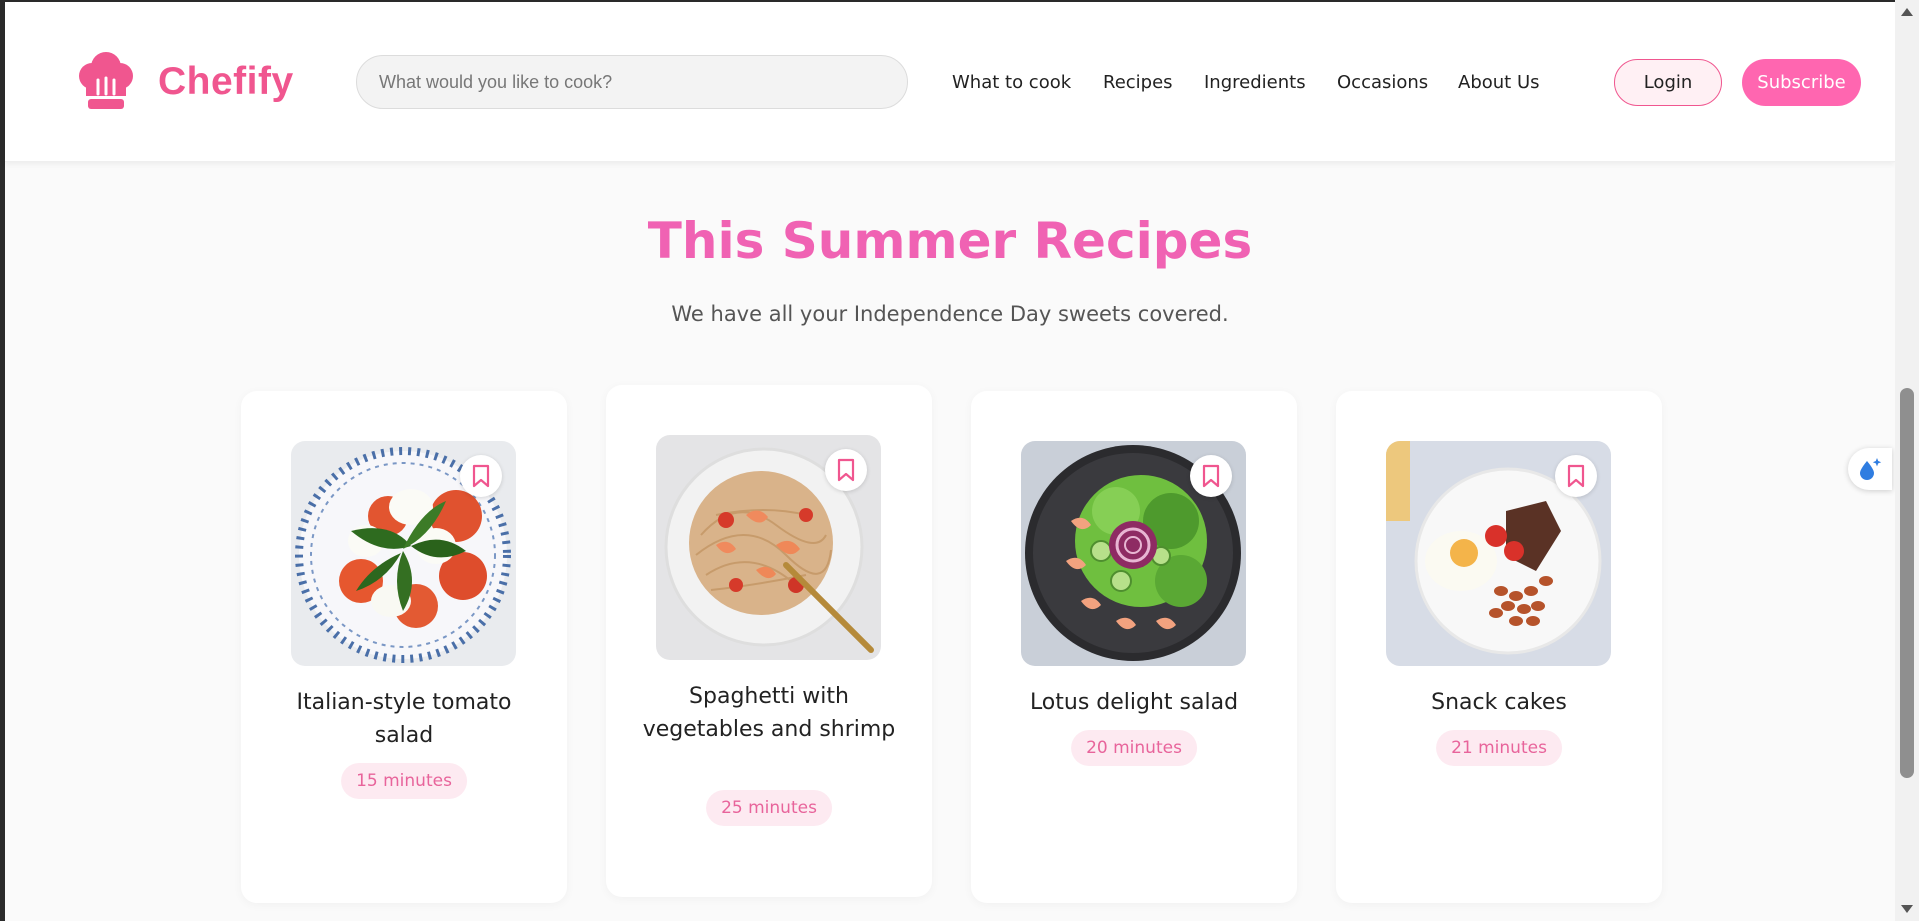 This screenshot has width=1919, height=921. I want to click on recipe-time-badge: 15 minutes, so click(404, 781).